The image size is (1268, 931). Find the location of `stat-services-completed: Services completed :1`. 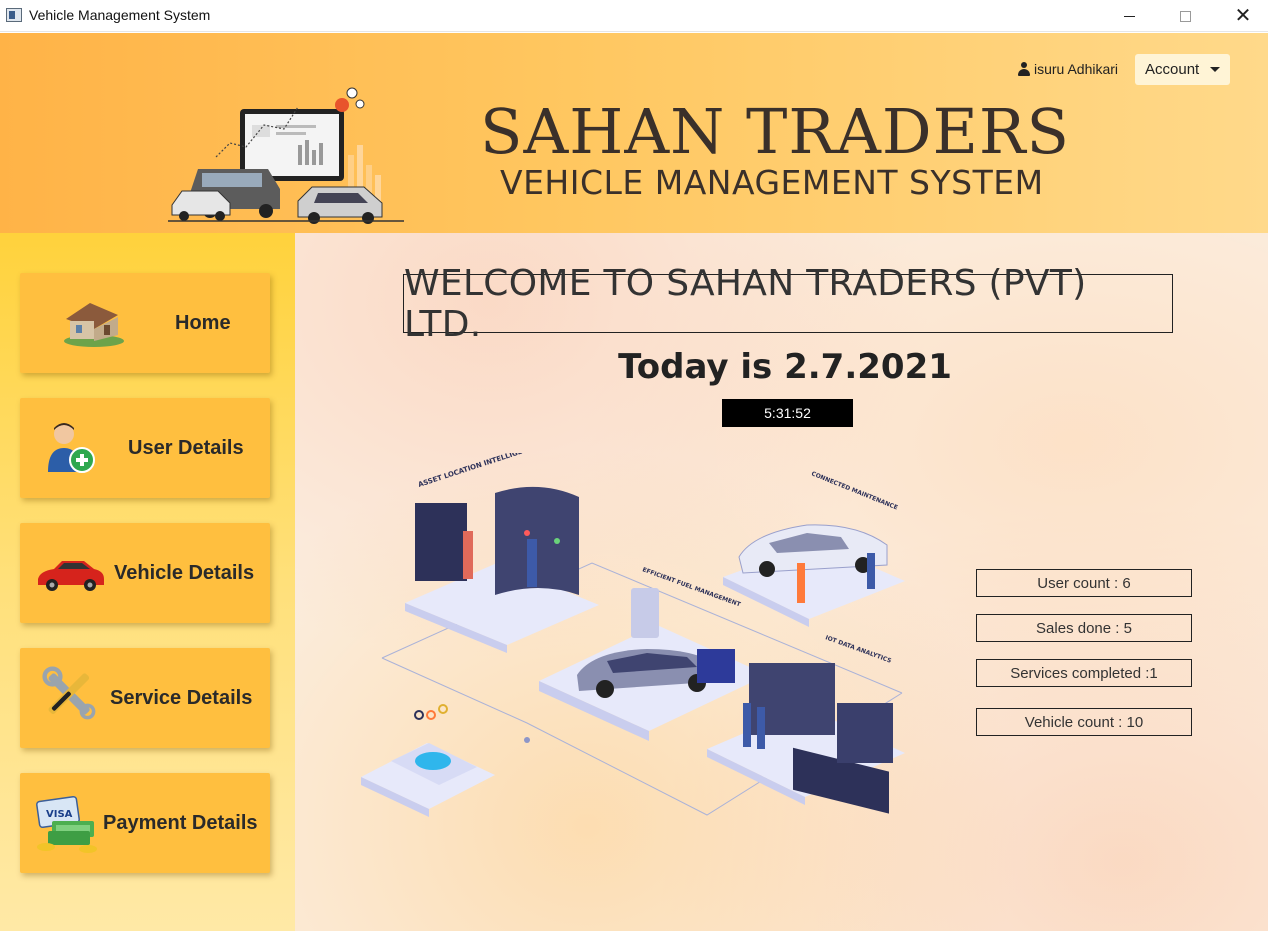

stat-services-completed: Services completed :1 is located at coordinates (1084, 673).